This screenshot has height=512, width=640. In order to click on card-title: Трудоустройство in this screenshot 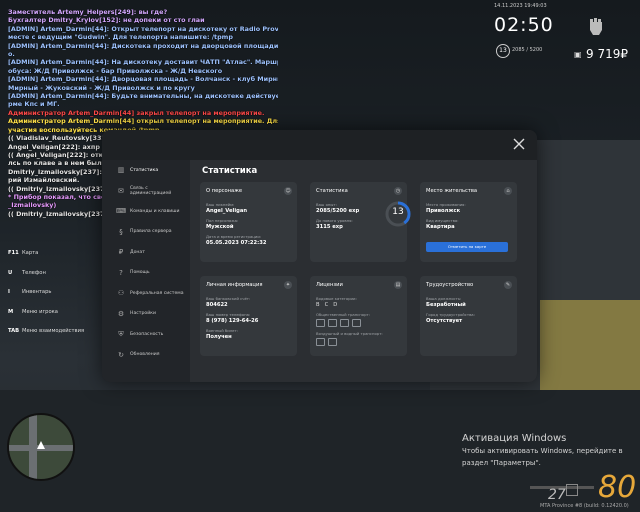, I will do `click(450, 285)`.